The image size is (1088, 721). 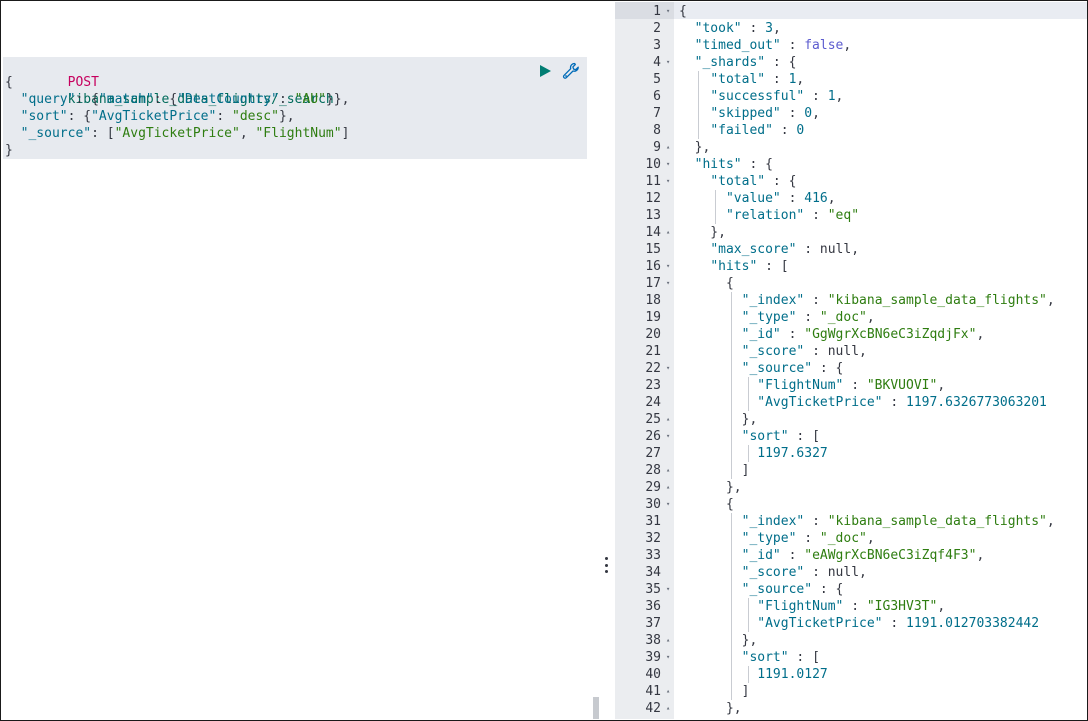 What do you see at coordinates (883, 130) in the screenshot?
I see `code-line: "failed" : 0` at bounding box center [883, 130].